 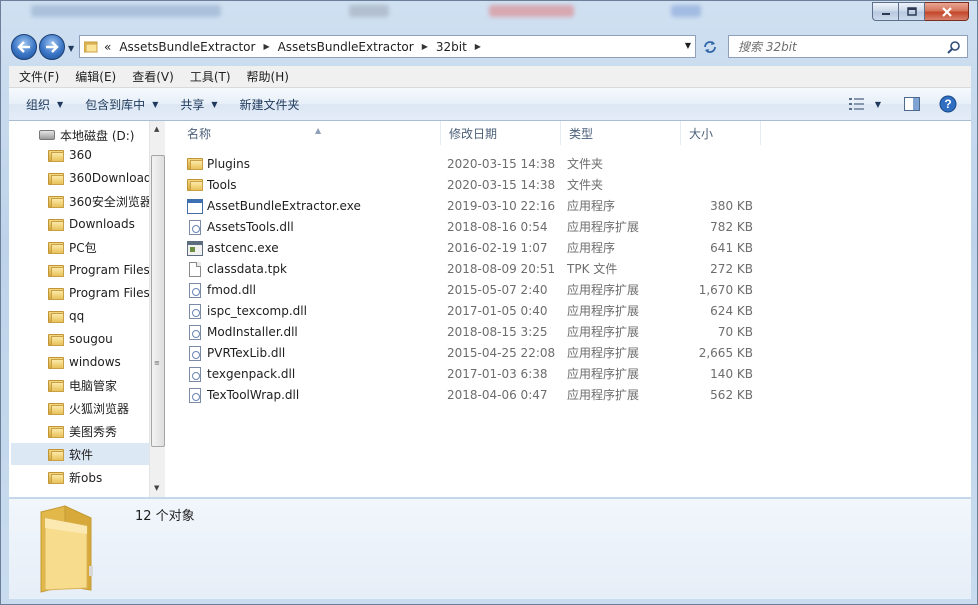 What do you see at coordinates (210, 77) in the screenshot?
I see `menu-tools: 工具(T)` at bounding box center [210, 77].